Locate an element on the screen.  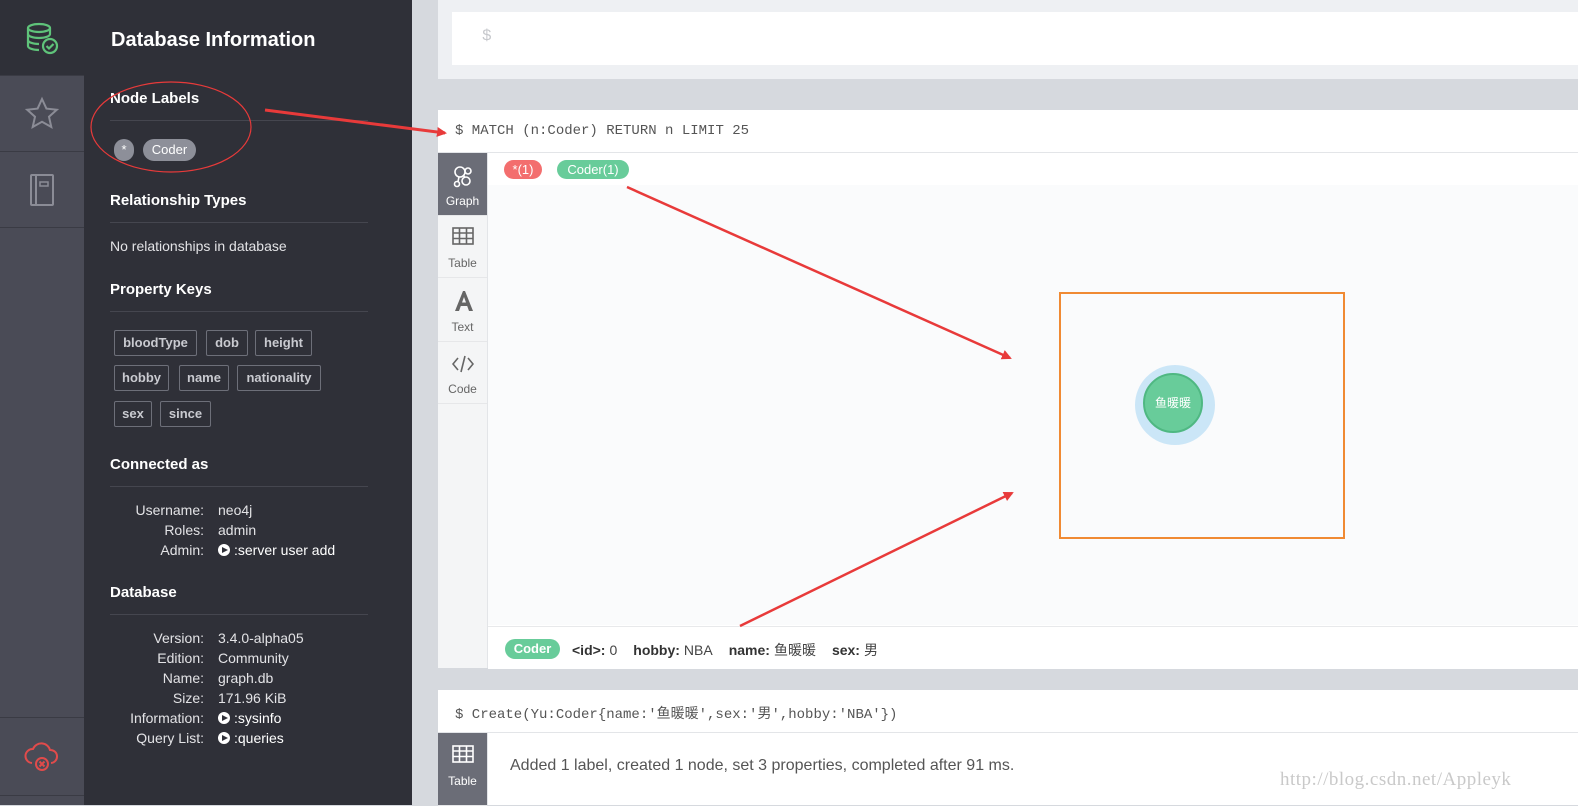
rail-tab-documents is located at coordinates (42, 190).